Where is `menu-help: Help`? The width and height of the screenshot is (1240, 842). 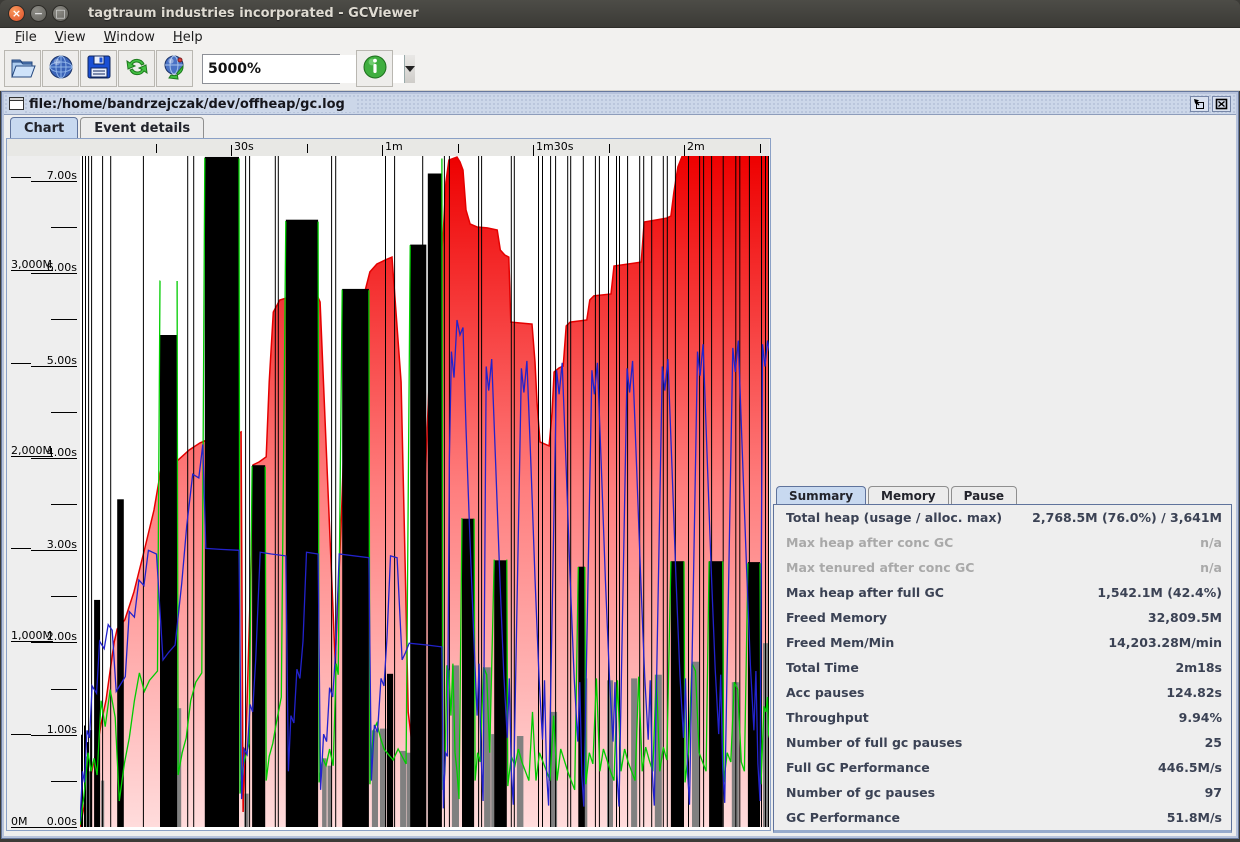 menu-help: Help is located at coordinates (188, 37).